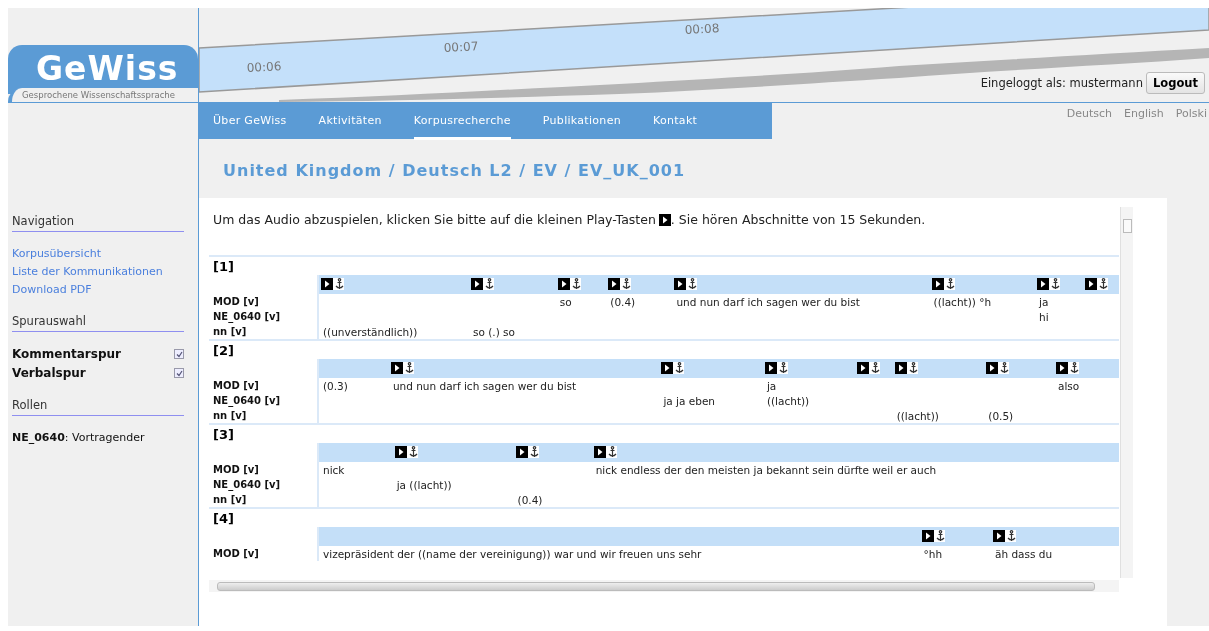  Describe the element at coordinates (98, 289) in the screenshot. I see `sidebar-link: Download PDF` at that location.